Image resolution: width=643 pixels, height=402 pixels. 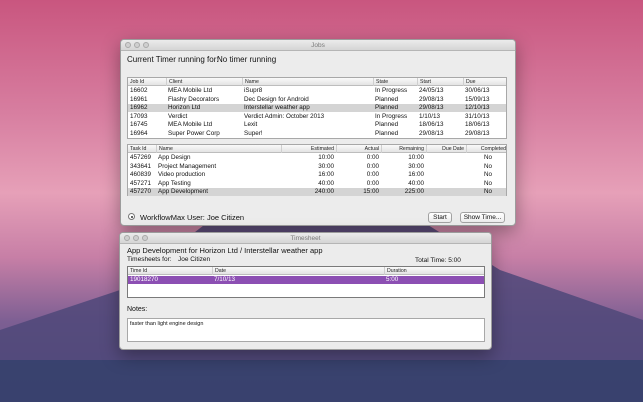 I want to click on cell-client: Flashy Decorators, so click(x=194, y=99).